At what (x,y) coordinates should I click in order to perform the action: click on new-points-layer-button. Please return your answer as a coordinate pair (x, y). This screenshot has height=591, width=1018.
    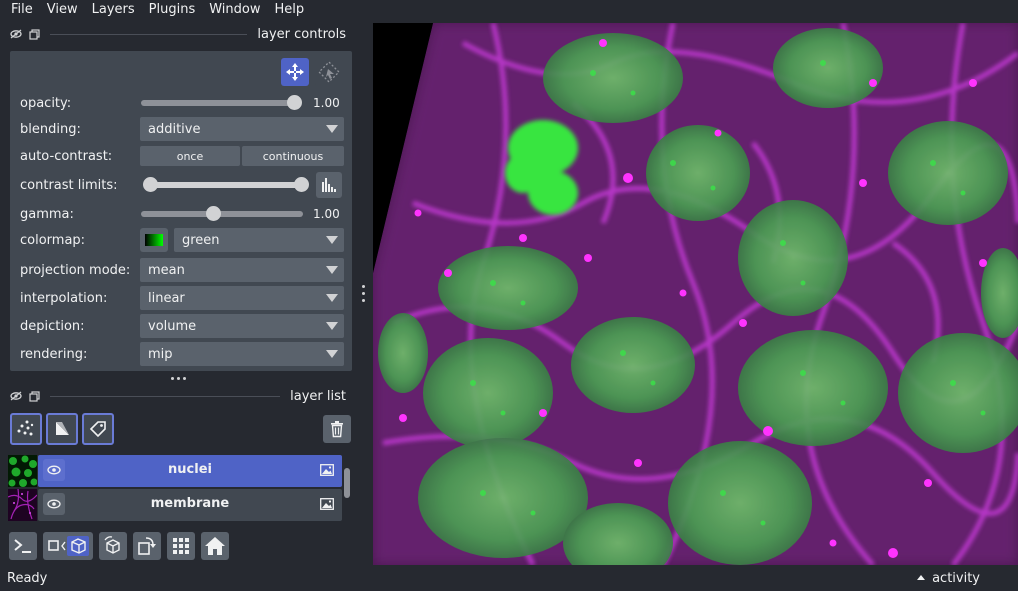
    Looking at the image, I should click on (26, 429).